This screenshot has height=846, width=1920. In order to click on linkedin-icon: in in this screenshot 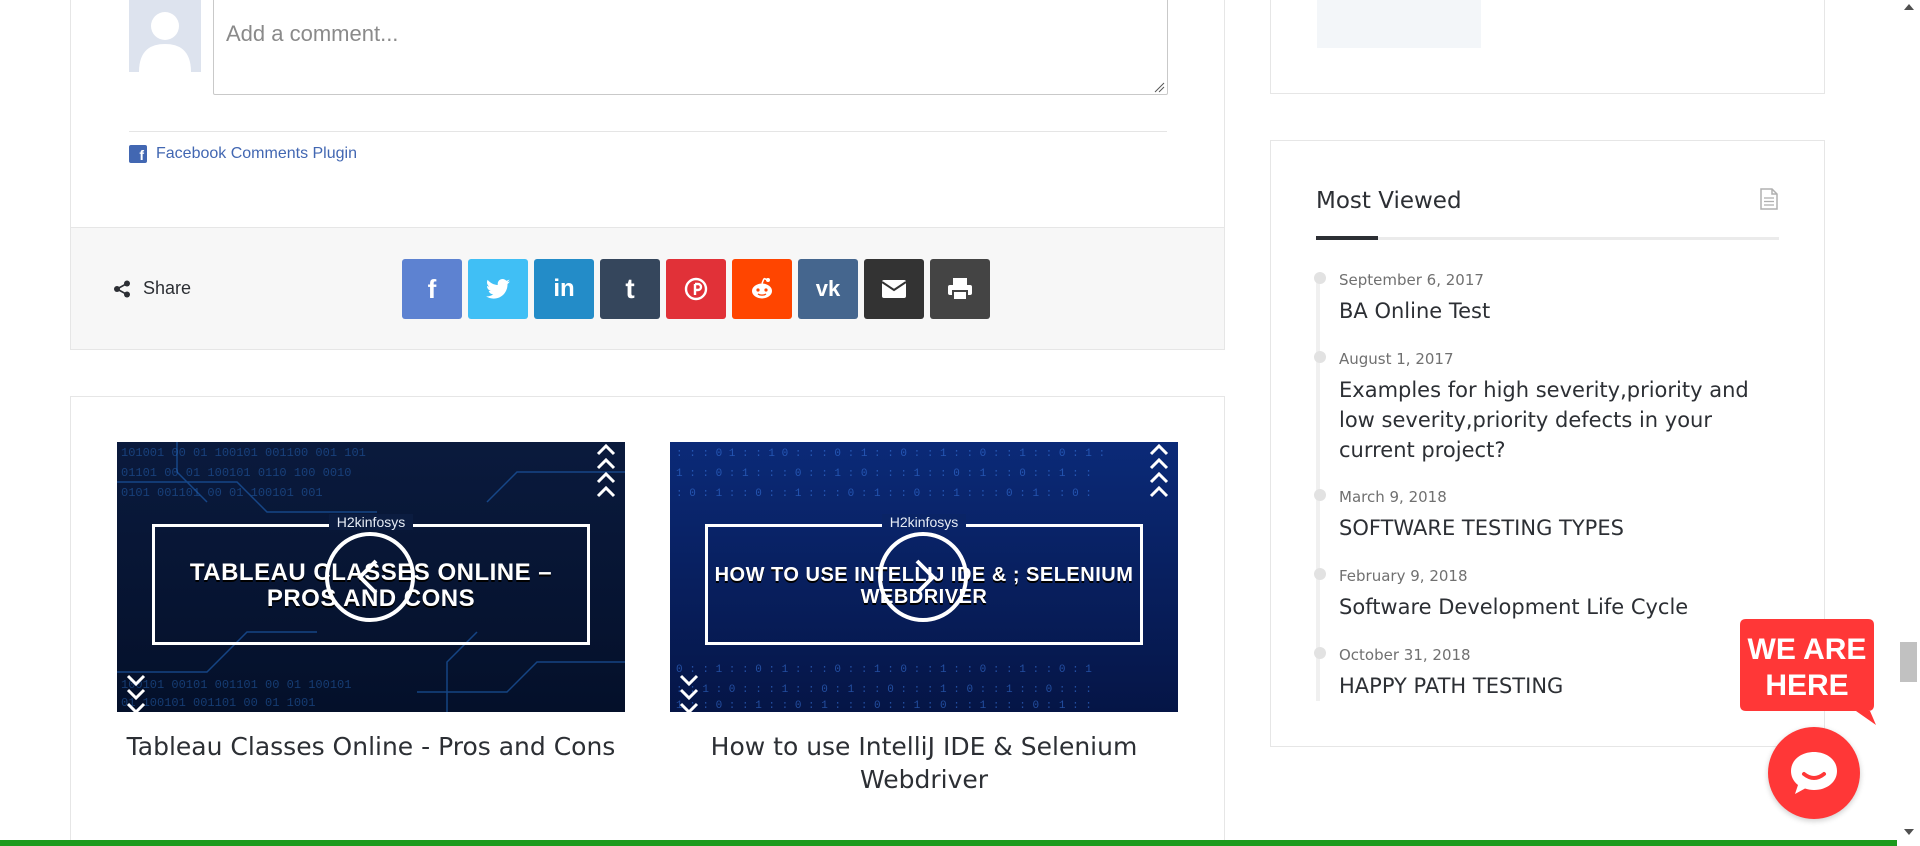, I will do `click(564, 288)`.